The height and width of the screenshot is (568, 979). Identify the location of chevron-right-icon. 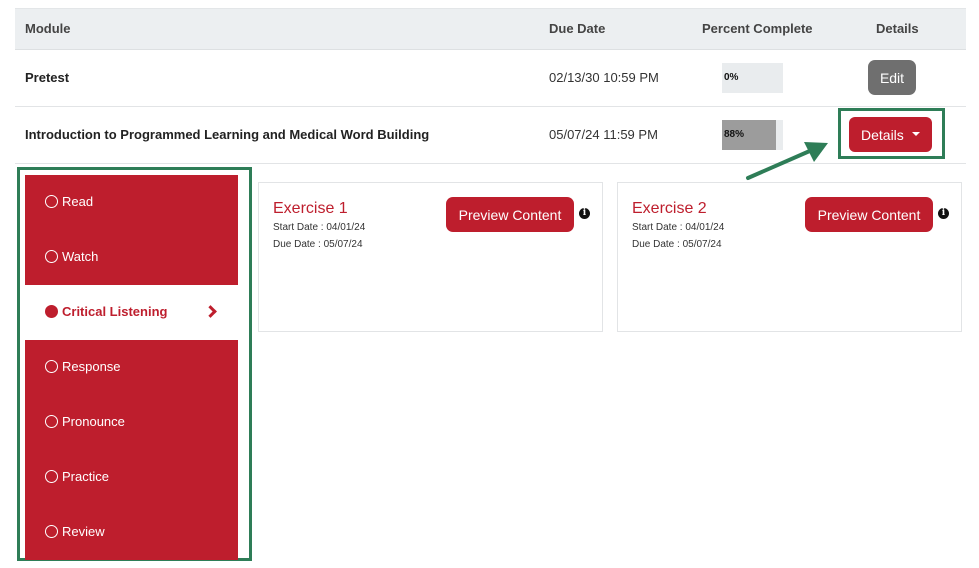
(210, 311).